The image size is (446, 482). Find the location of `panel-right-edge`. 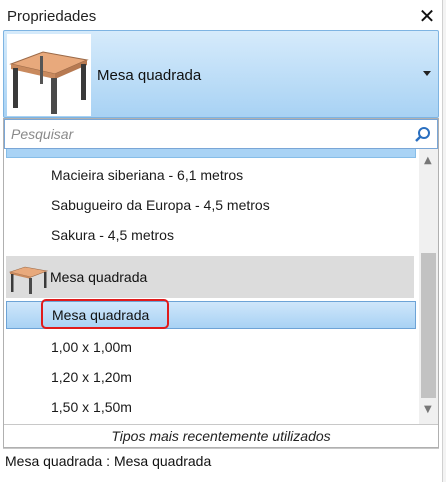

panel-right-edge is located at coordinates (444, 241).